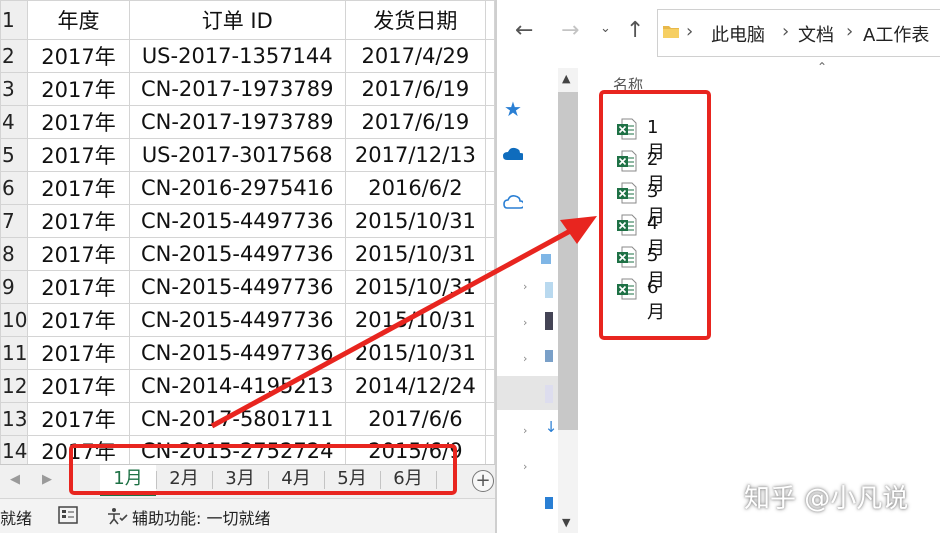 The height and width of the screenshot is (533, 940). Describe the element at coordinates (578, 230) in the screenshot. I see `annotation-arrow-head` at that location.